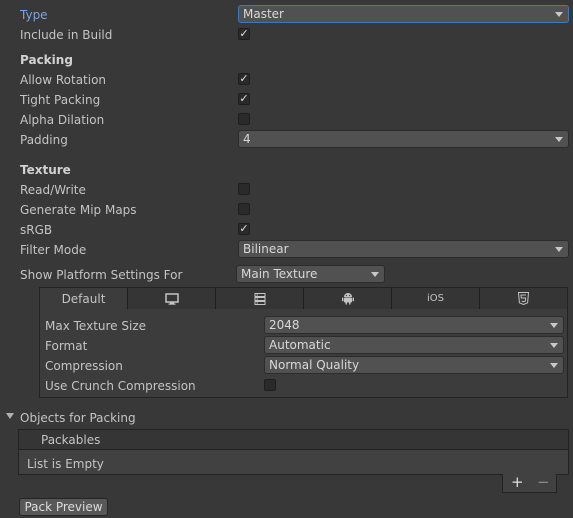  What do you see at coordinates (34, 15) in the screenshot?
I see `type-label: Type` at bounding box center [34, 15].